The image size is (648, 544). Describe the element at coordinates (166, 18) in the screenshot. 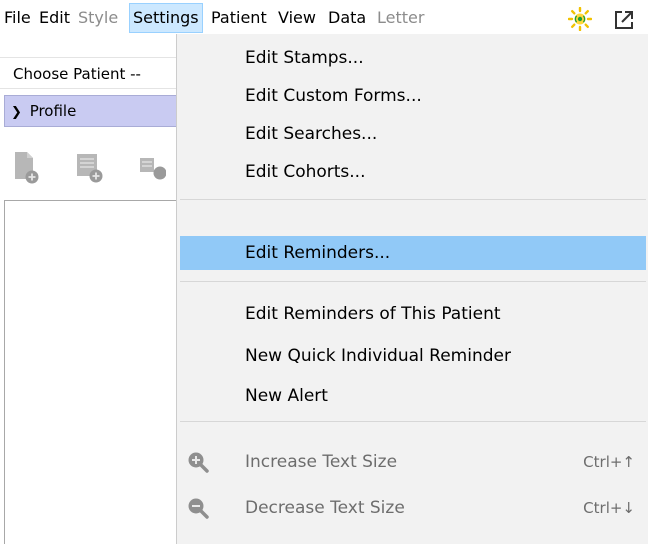

I see `menu-settings: Settings` at that location.